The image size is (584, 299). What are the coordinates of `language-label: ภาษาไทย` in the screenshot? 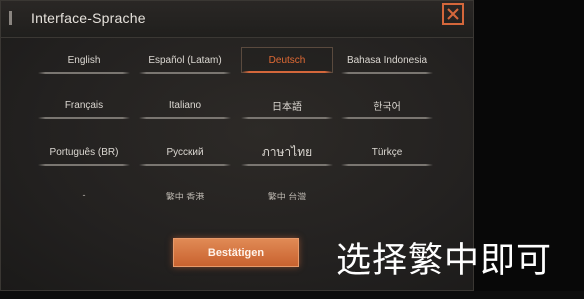 It's located at (287, 151).